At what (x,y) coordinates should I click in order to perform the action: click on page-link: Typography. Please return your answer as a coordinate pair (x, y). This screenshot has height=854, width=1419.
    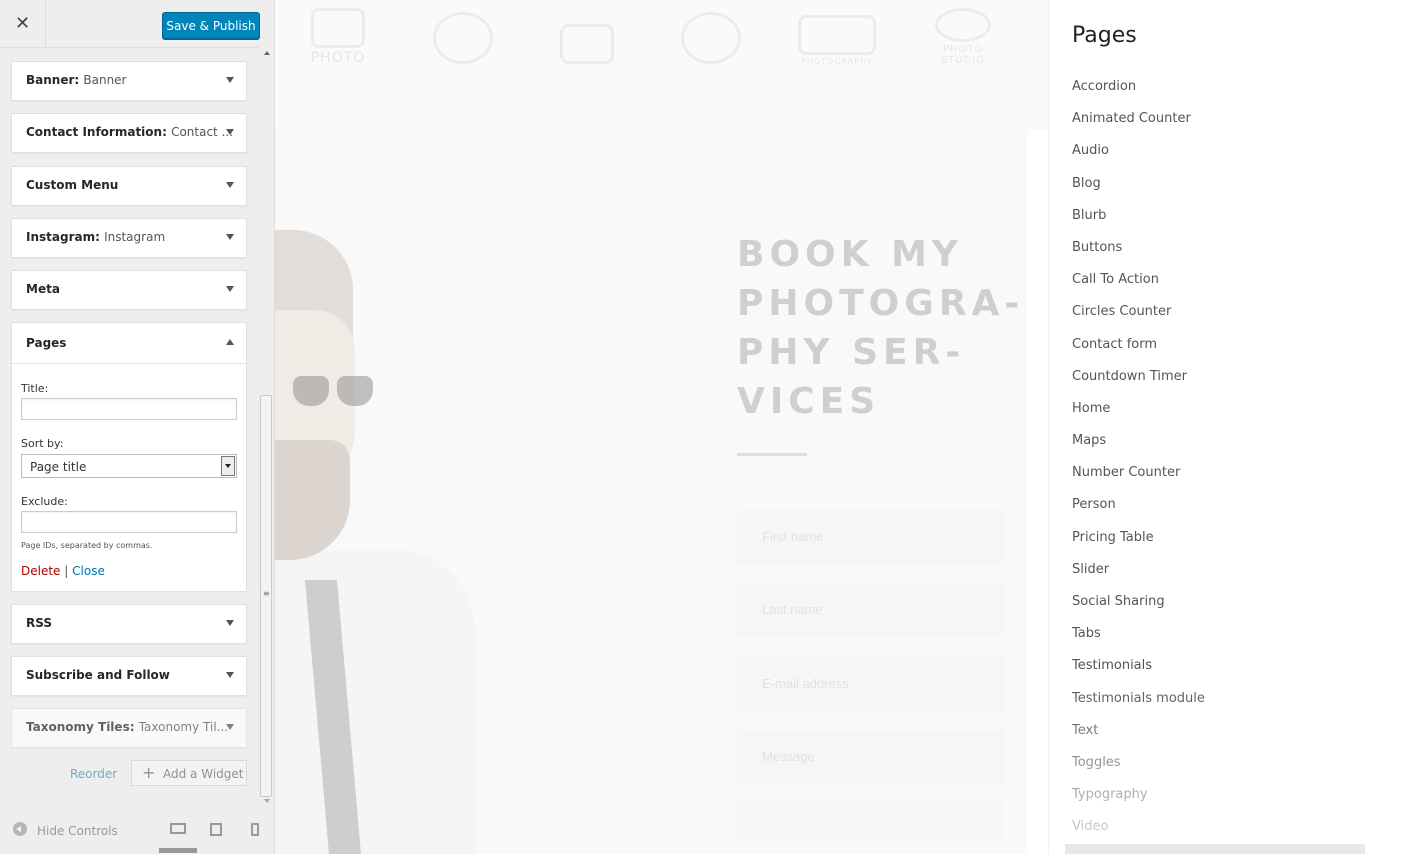
    Looking at the image, I should click on (1138, 803).